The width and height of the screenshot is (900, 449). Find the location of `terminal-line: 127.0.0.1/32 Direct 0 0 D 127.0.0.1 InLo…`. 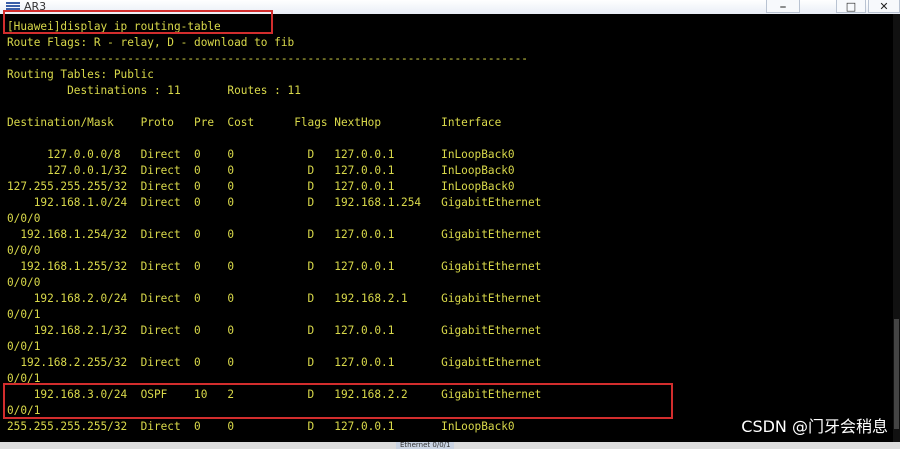

terminal-line: 127.0.0.1/32 Direct 0 0 D 127.0.0.1 InLo… is located at coordinates (261, 170).